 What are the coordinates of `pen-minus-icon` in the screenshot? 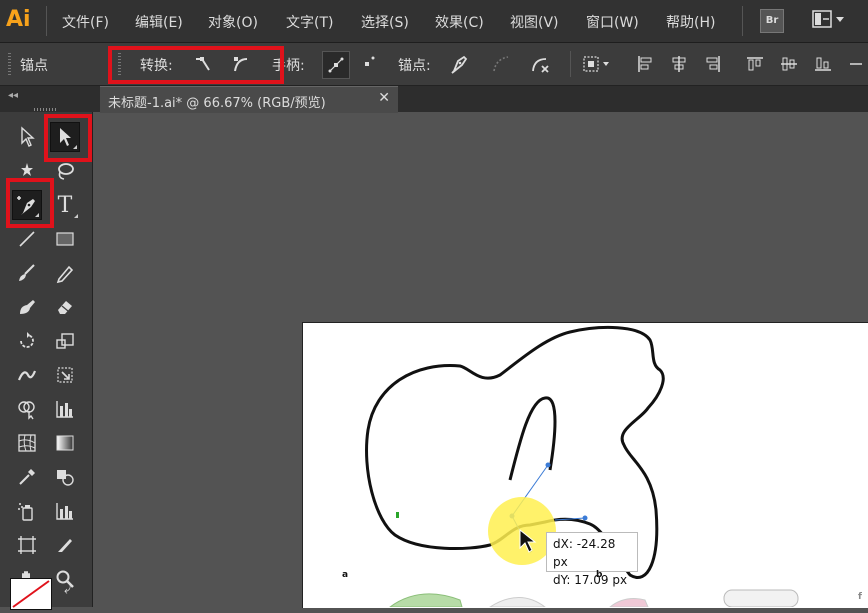 It's located at (459, 64).